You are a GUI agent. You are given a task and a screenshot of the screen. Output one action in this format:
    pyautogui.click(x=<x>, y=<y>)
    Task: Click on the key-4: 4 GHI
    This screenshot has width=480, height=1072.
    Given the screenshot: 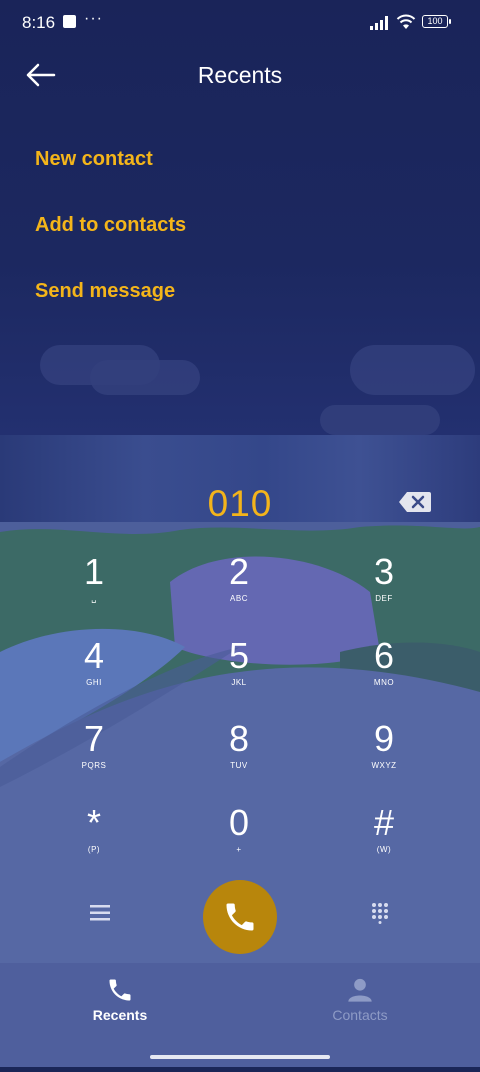 What is the action you would take?
    pyautogui.click(x=94, y=676)
    